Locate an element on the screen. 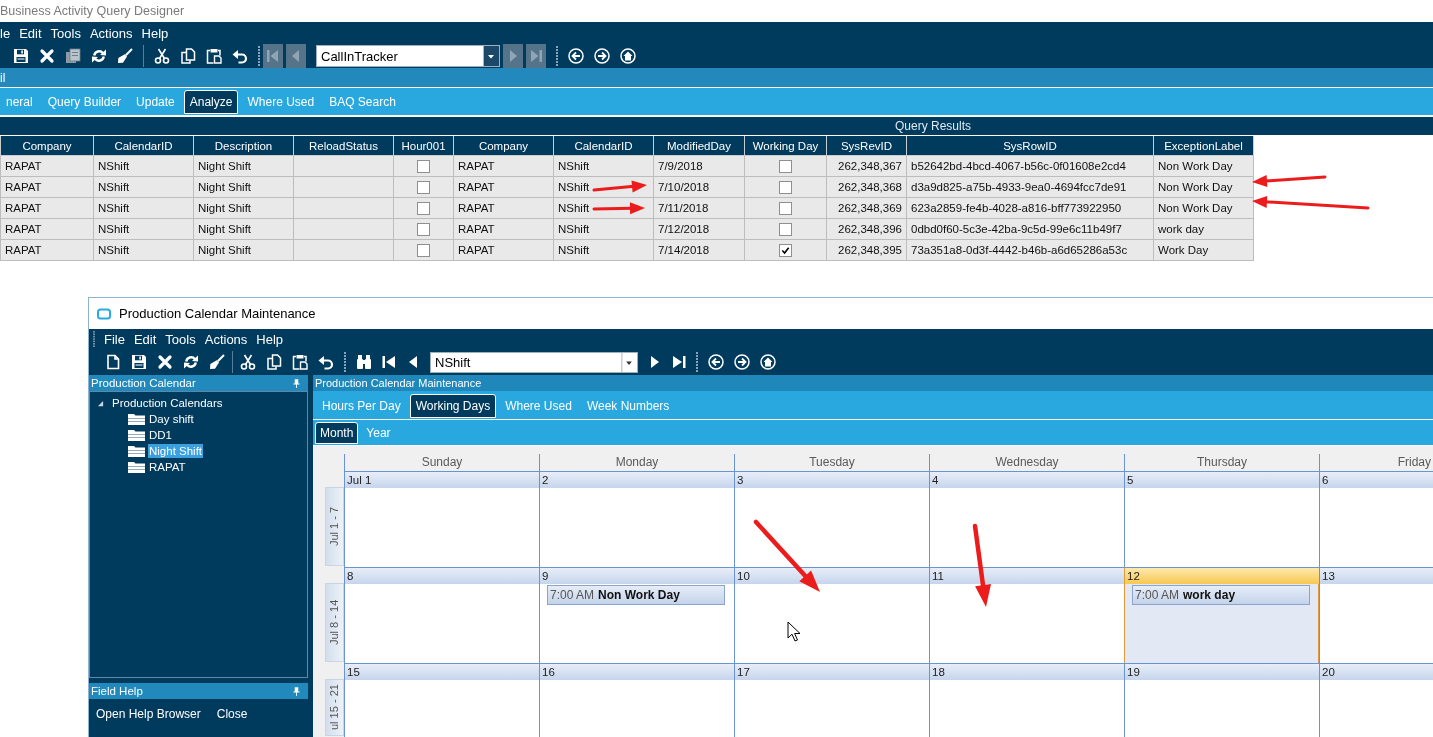 Image resolution: width=1433 pixels, height=737 pixels. last-record-icon is located at coordinates (679, 362).